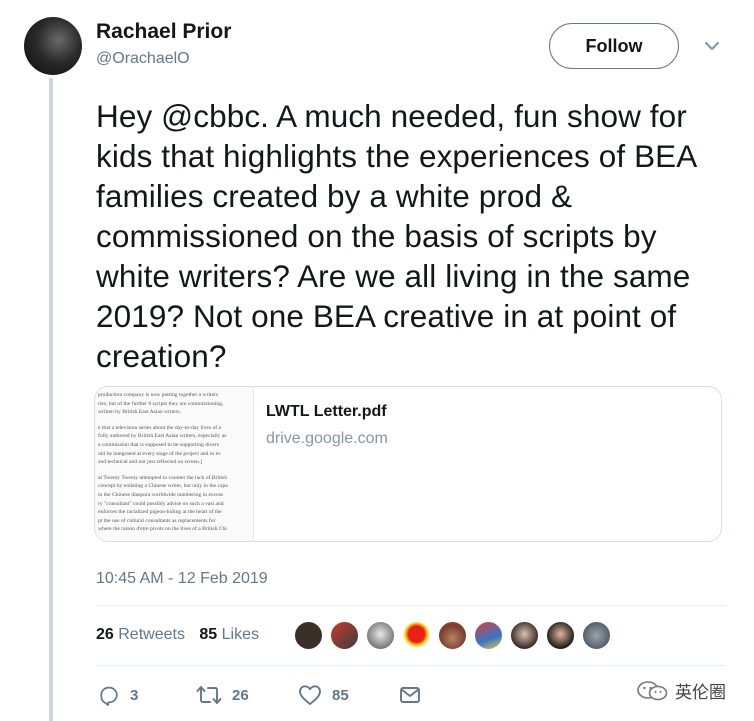 This screenshot has width=754, height=721. What do you see at coordinates (139, 412) in the screenshot?
I see `thumbnail-text-line: written by British East Asian writers.` at bounding box center [139, 412].